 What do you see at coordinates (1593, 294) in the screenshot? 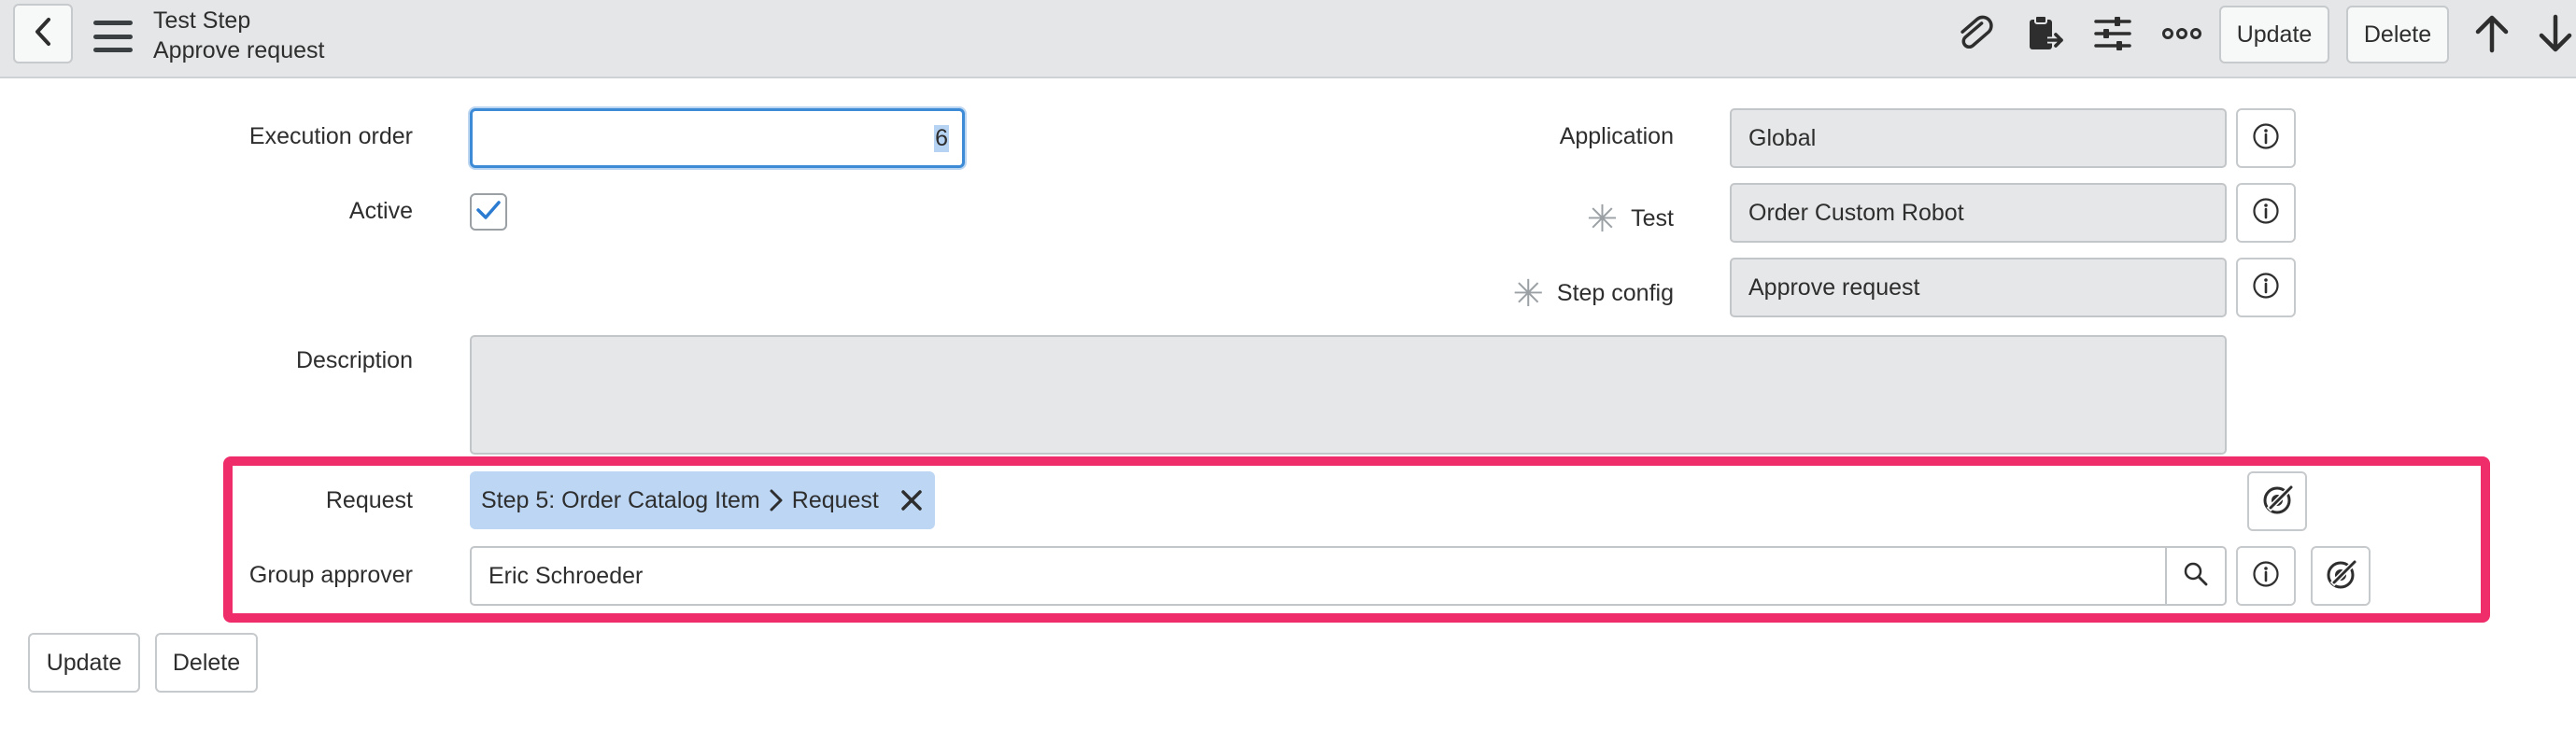
I see `step-config-label: ✳ Step config` at bounding box center [1593, 294].